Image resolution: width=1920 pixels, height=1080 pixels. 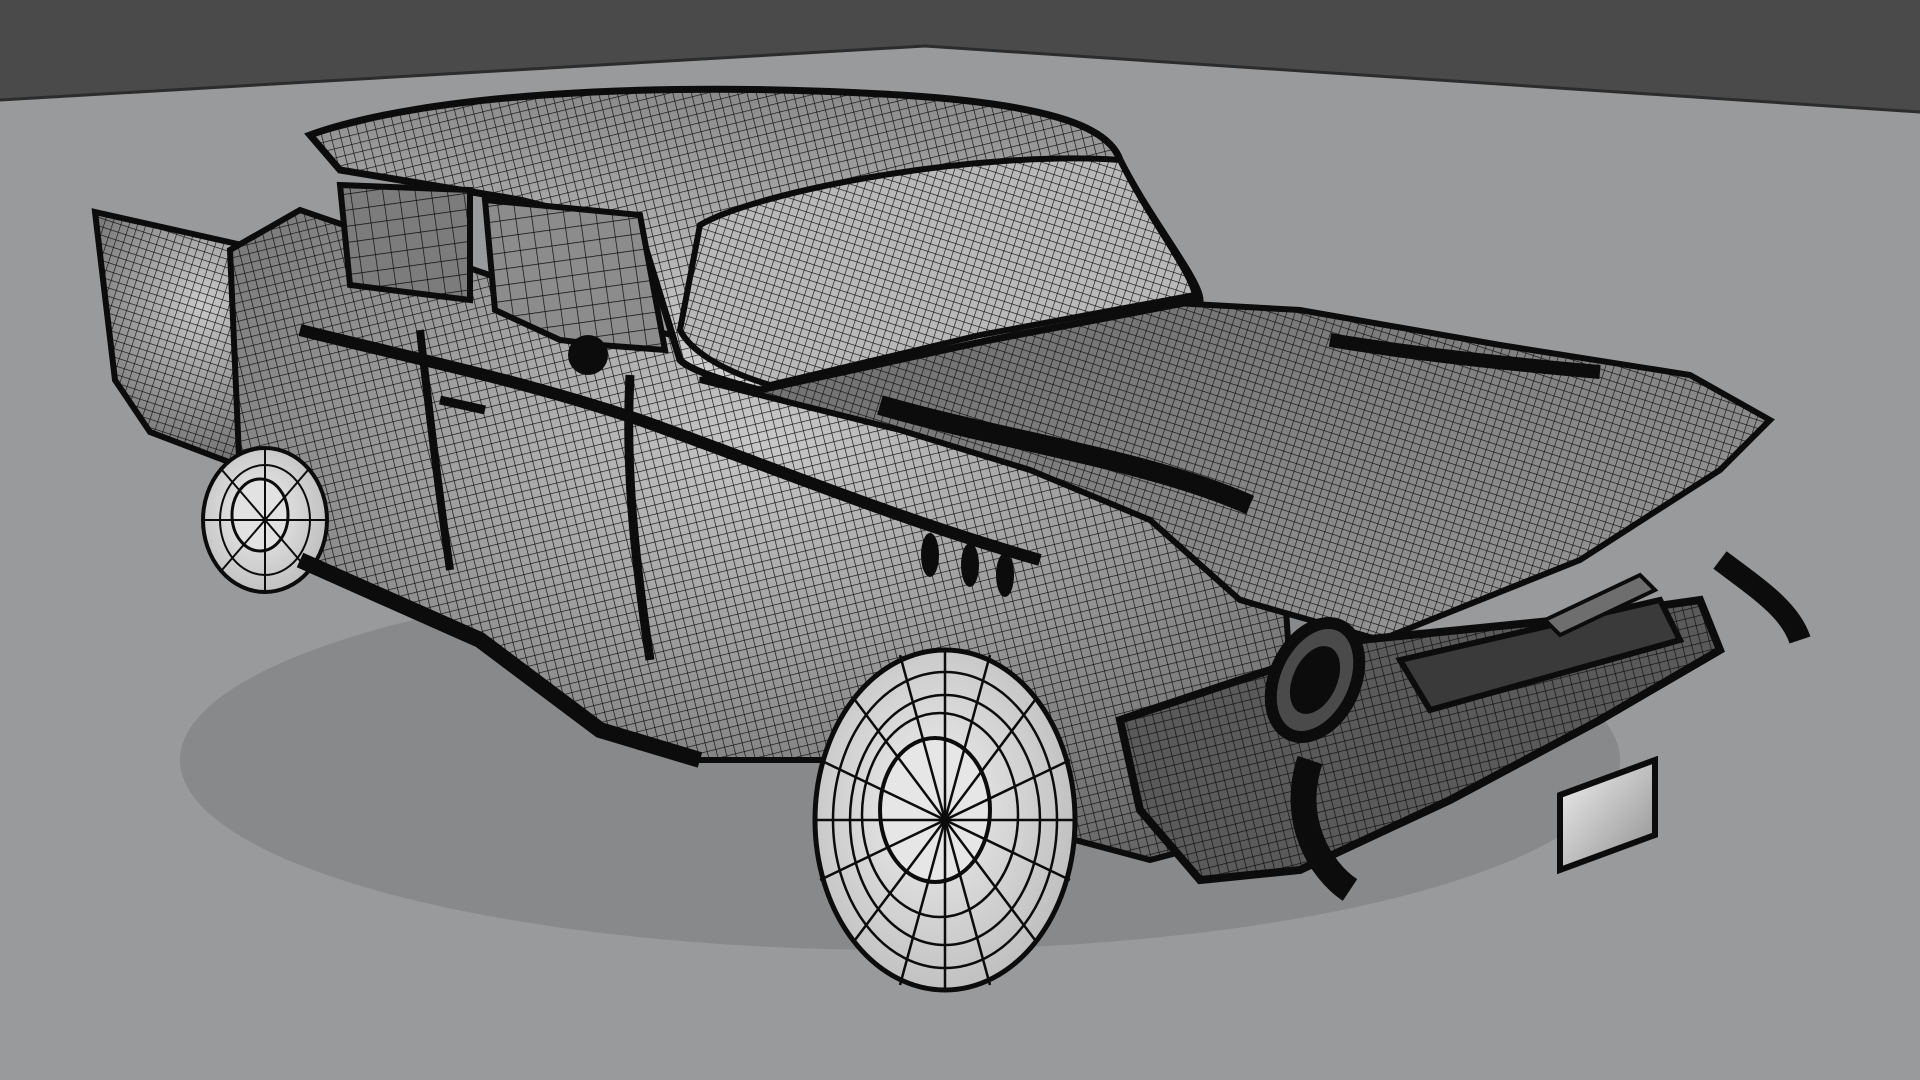 I want to click on rear-side-window-mesh, so click(x=405, y=242).